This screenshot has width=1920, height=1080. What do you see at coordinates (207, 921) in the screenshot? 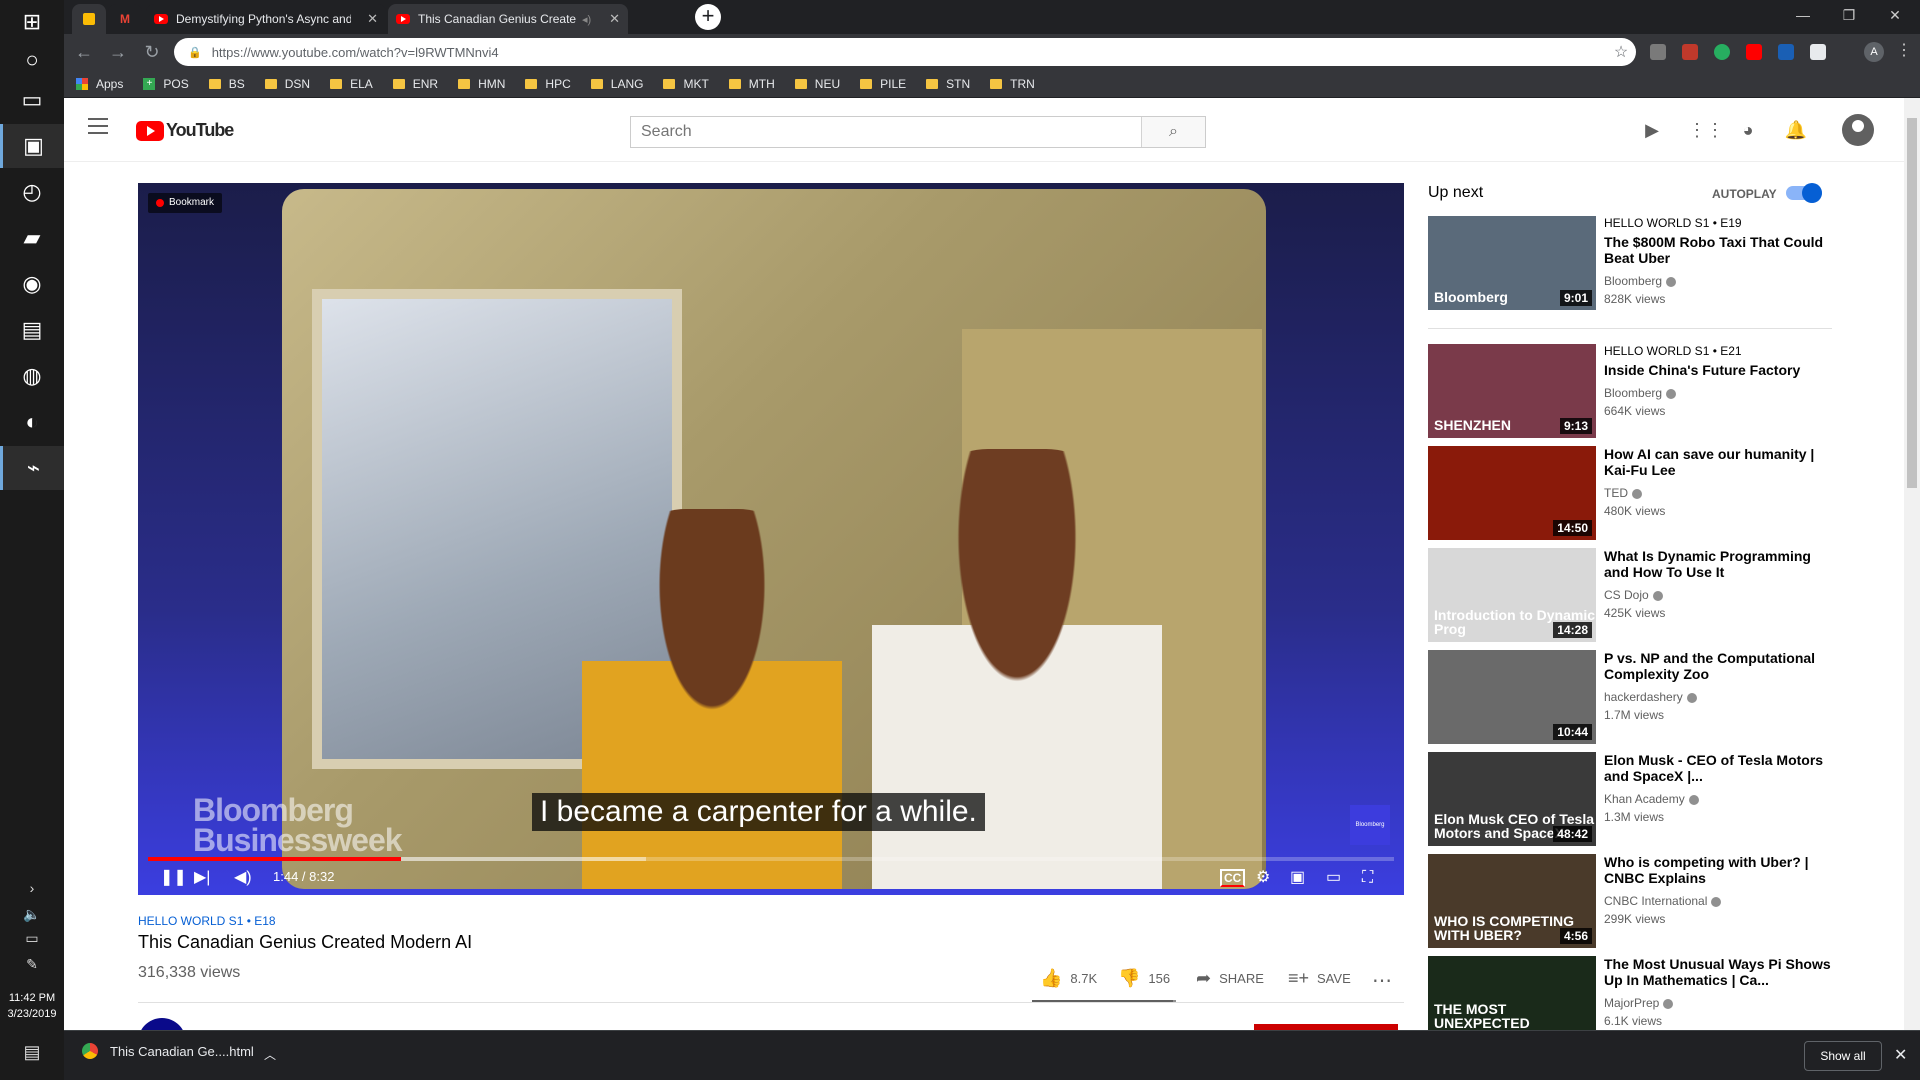
I see `video-series-link: HELLO WORLD S1 • E18` at bounding box center [207, 921].